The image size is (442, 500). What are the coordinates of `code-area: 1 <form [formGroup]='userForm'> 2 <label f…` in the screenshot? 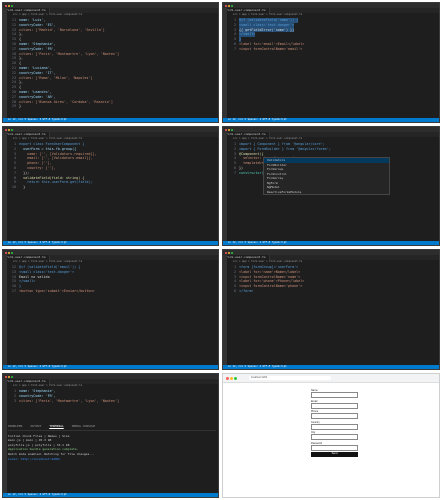 It's located at (332, 279).